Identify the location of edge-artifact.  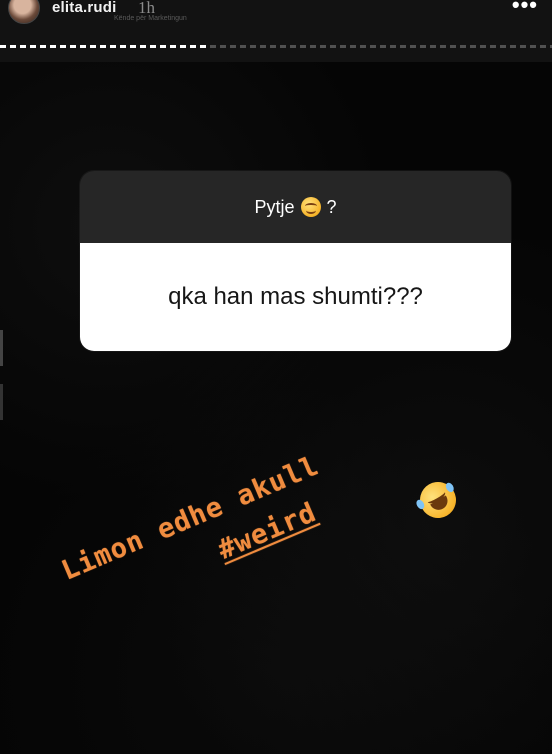
(1, 375).